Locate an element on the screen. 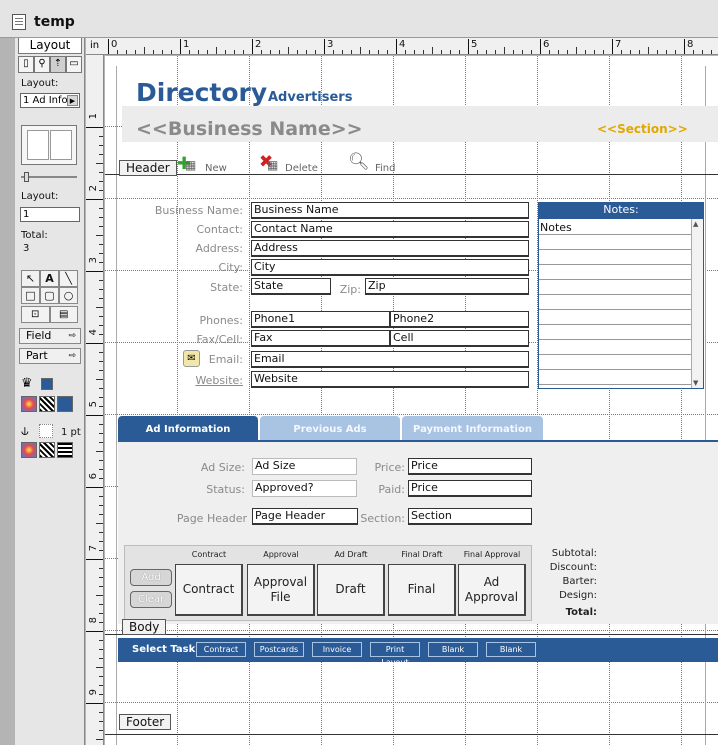 This screenshot has height=745, width=718. section-field: Section is located at coordinates (470, 516).